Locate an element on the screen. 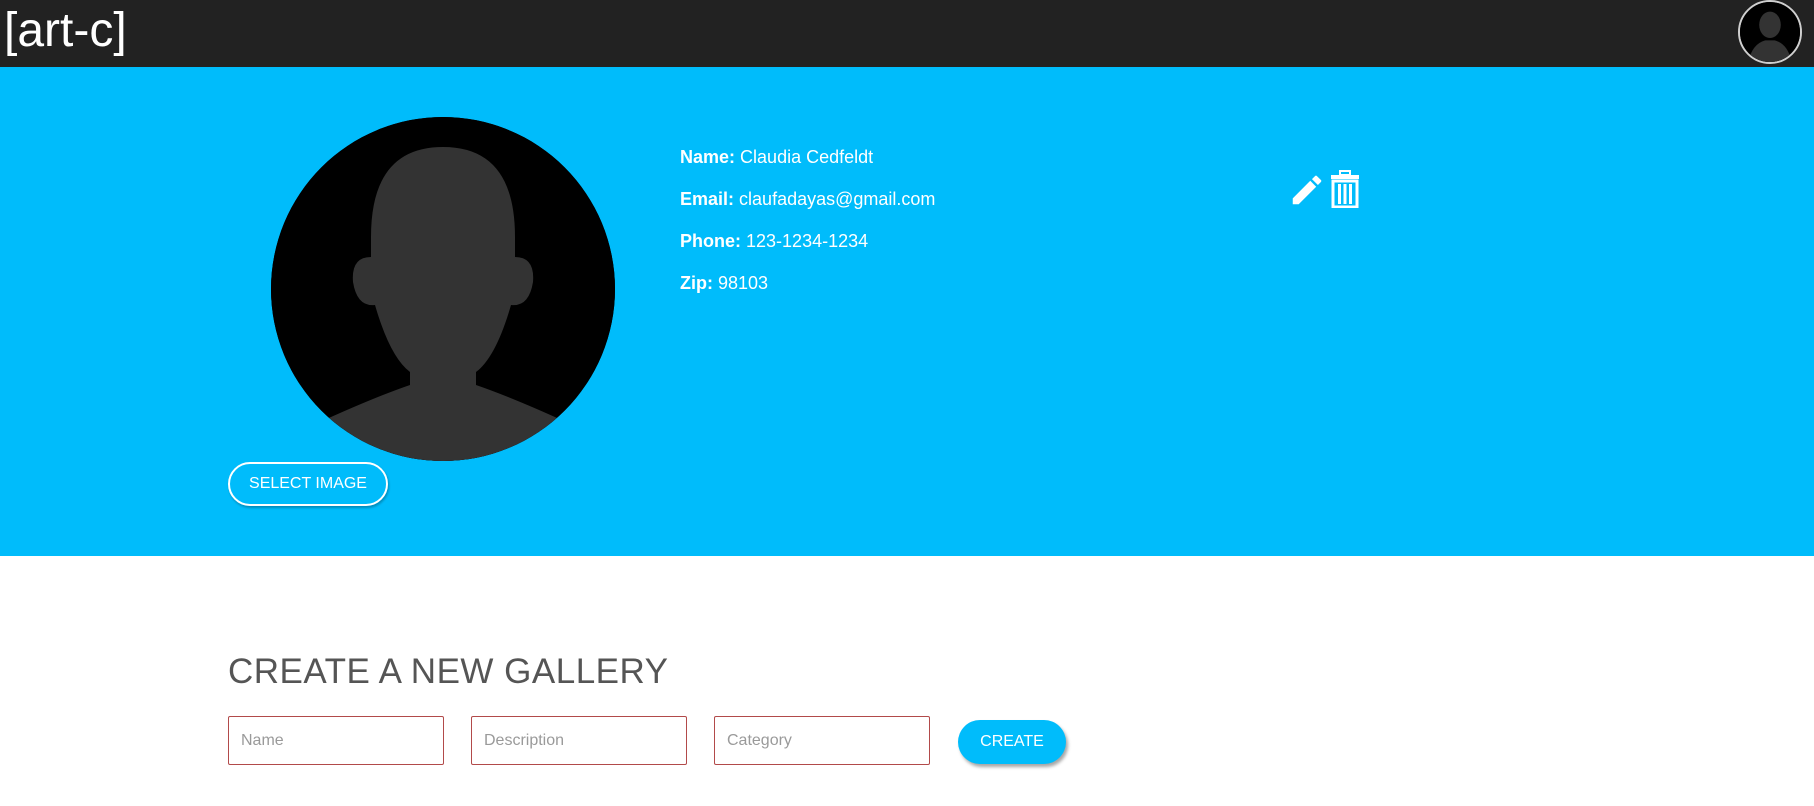 This screenshot has height=806, width=1814. zip-row: Zip: 98103 is located at coordinates (807, 294).